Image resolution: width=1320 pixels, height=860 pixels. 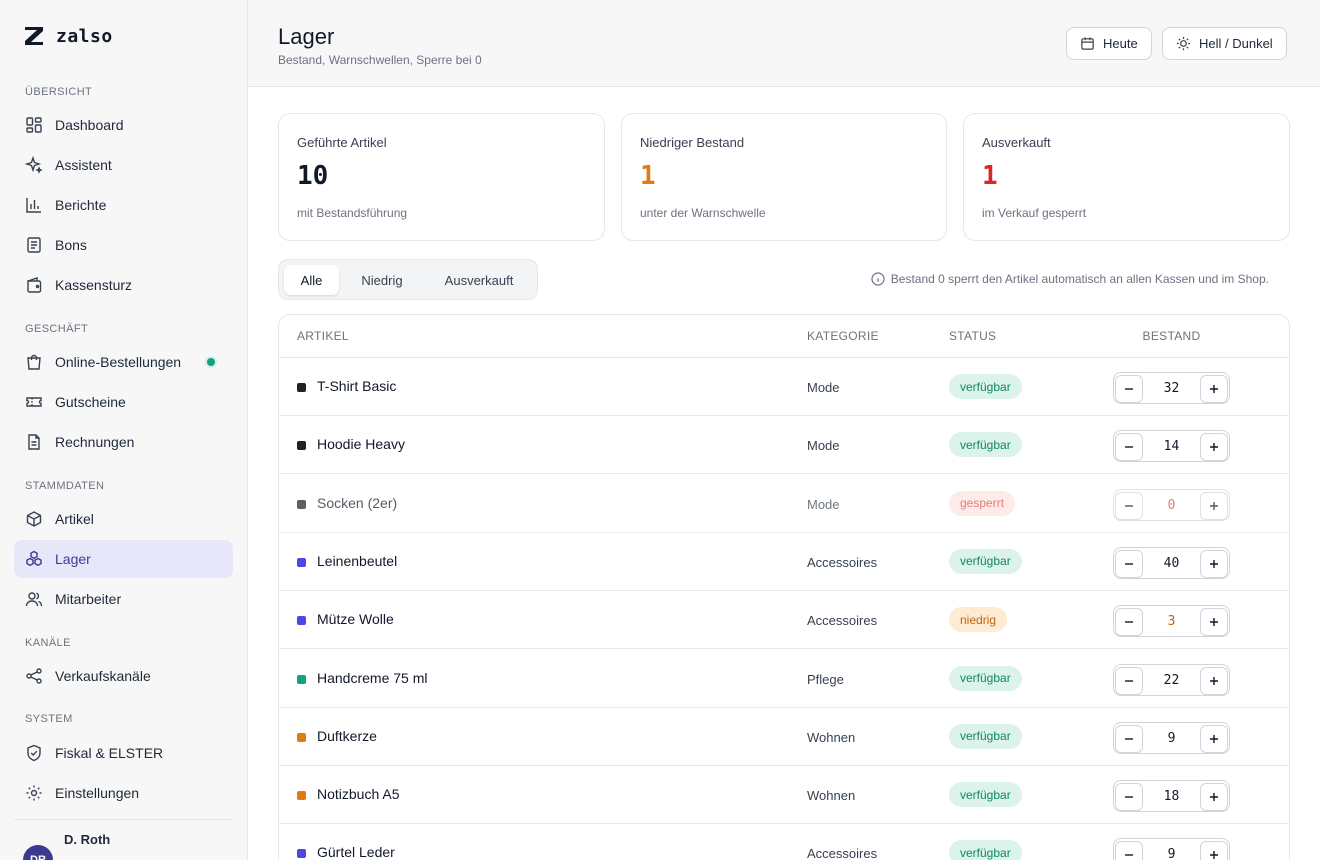 I want to click on column-header-stock: BESTAND, so click(x=1171, y=336).